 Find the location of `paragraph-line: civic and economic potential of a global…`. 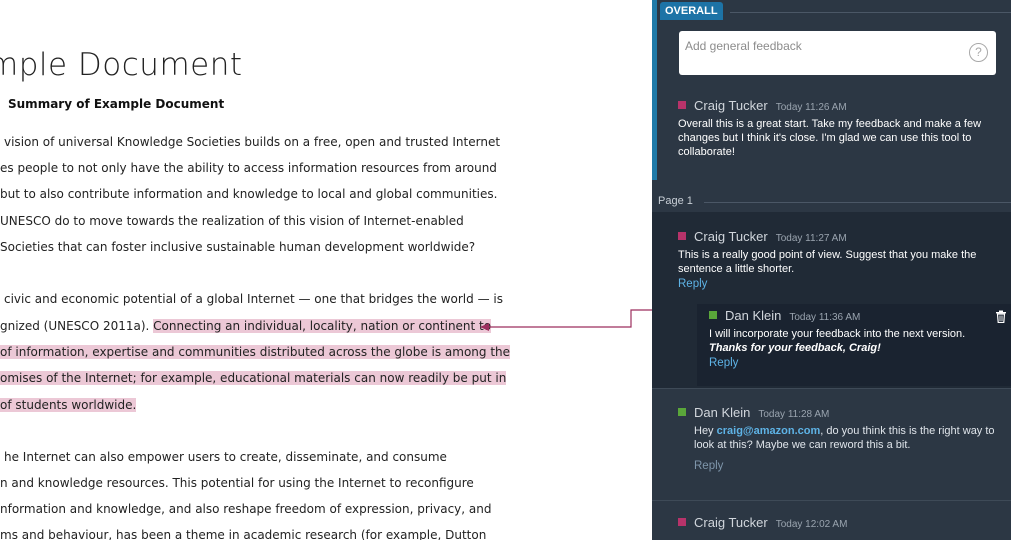

paragraph-line: civic and economic potential of a global… is located at coordinates (253, 299).